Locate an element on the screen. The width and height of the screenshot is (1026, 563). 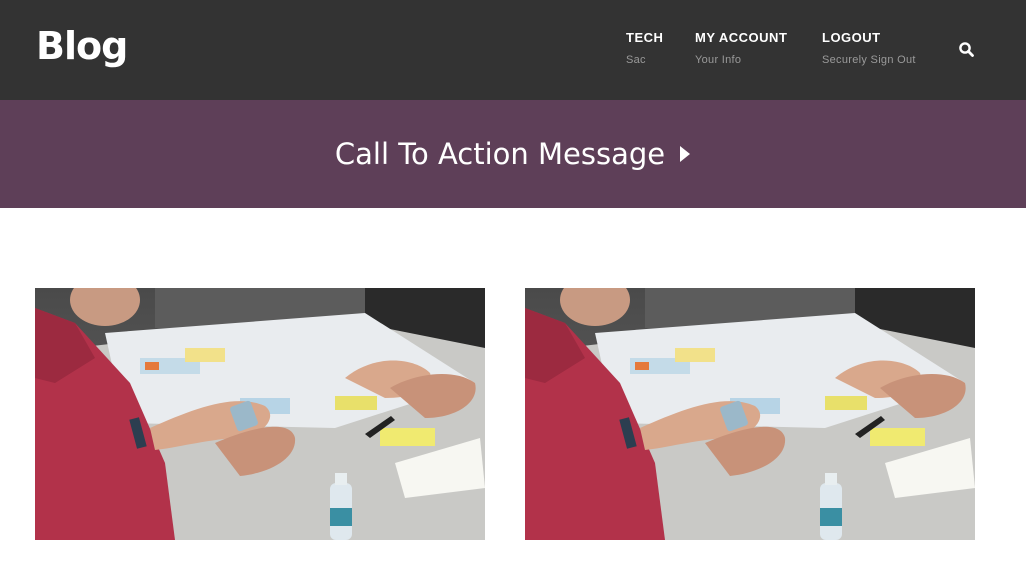
cta-text: Call To Action Message is located at coordinates (500, 154).